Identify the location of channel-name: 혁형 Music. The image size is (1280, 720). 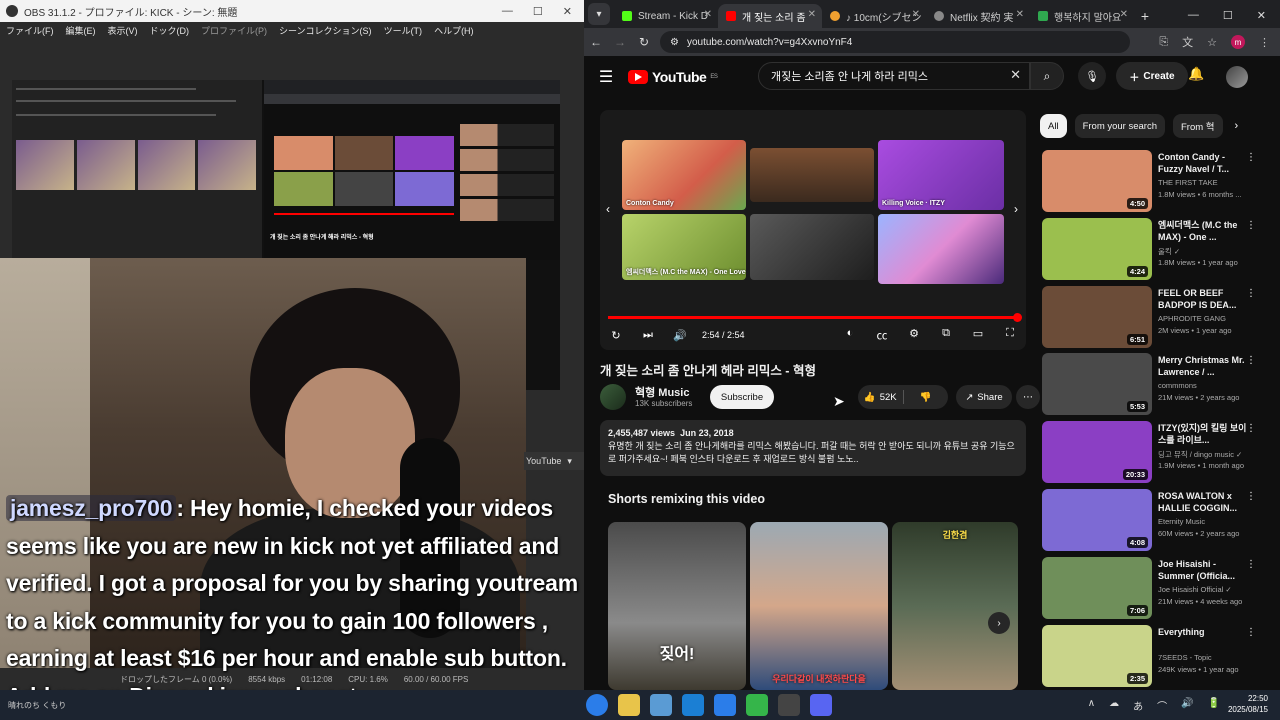
(662, 392).